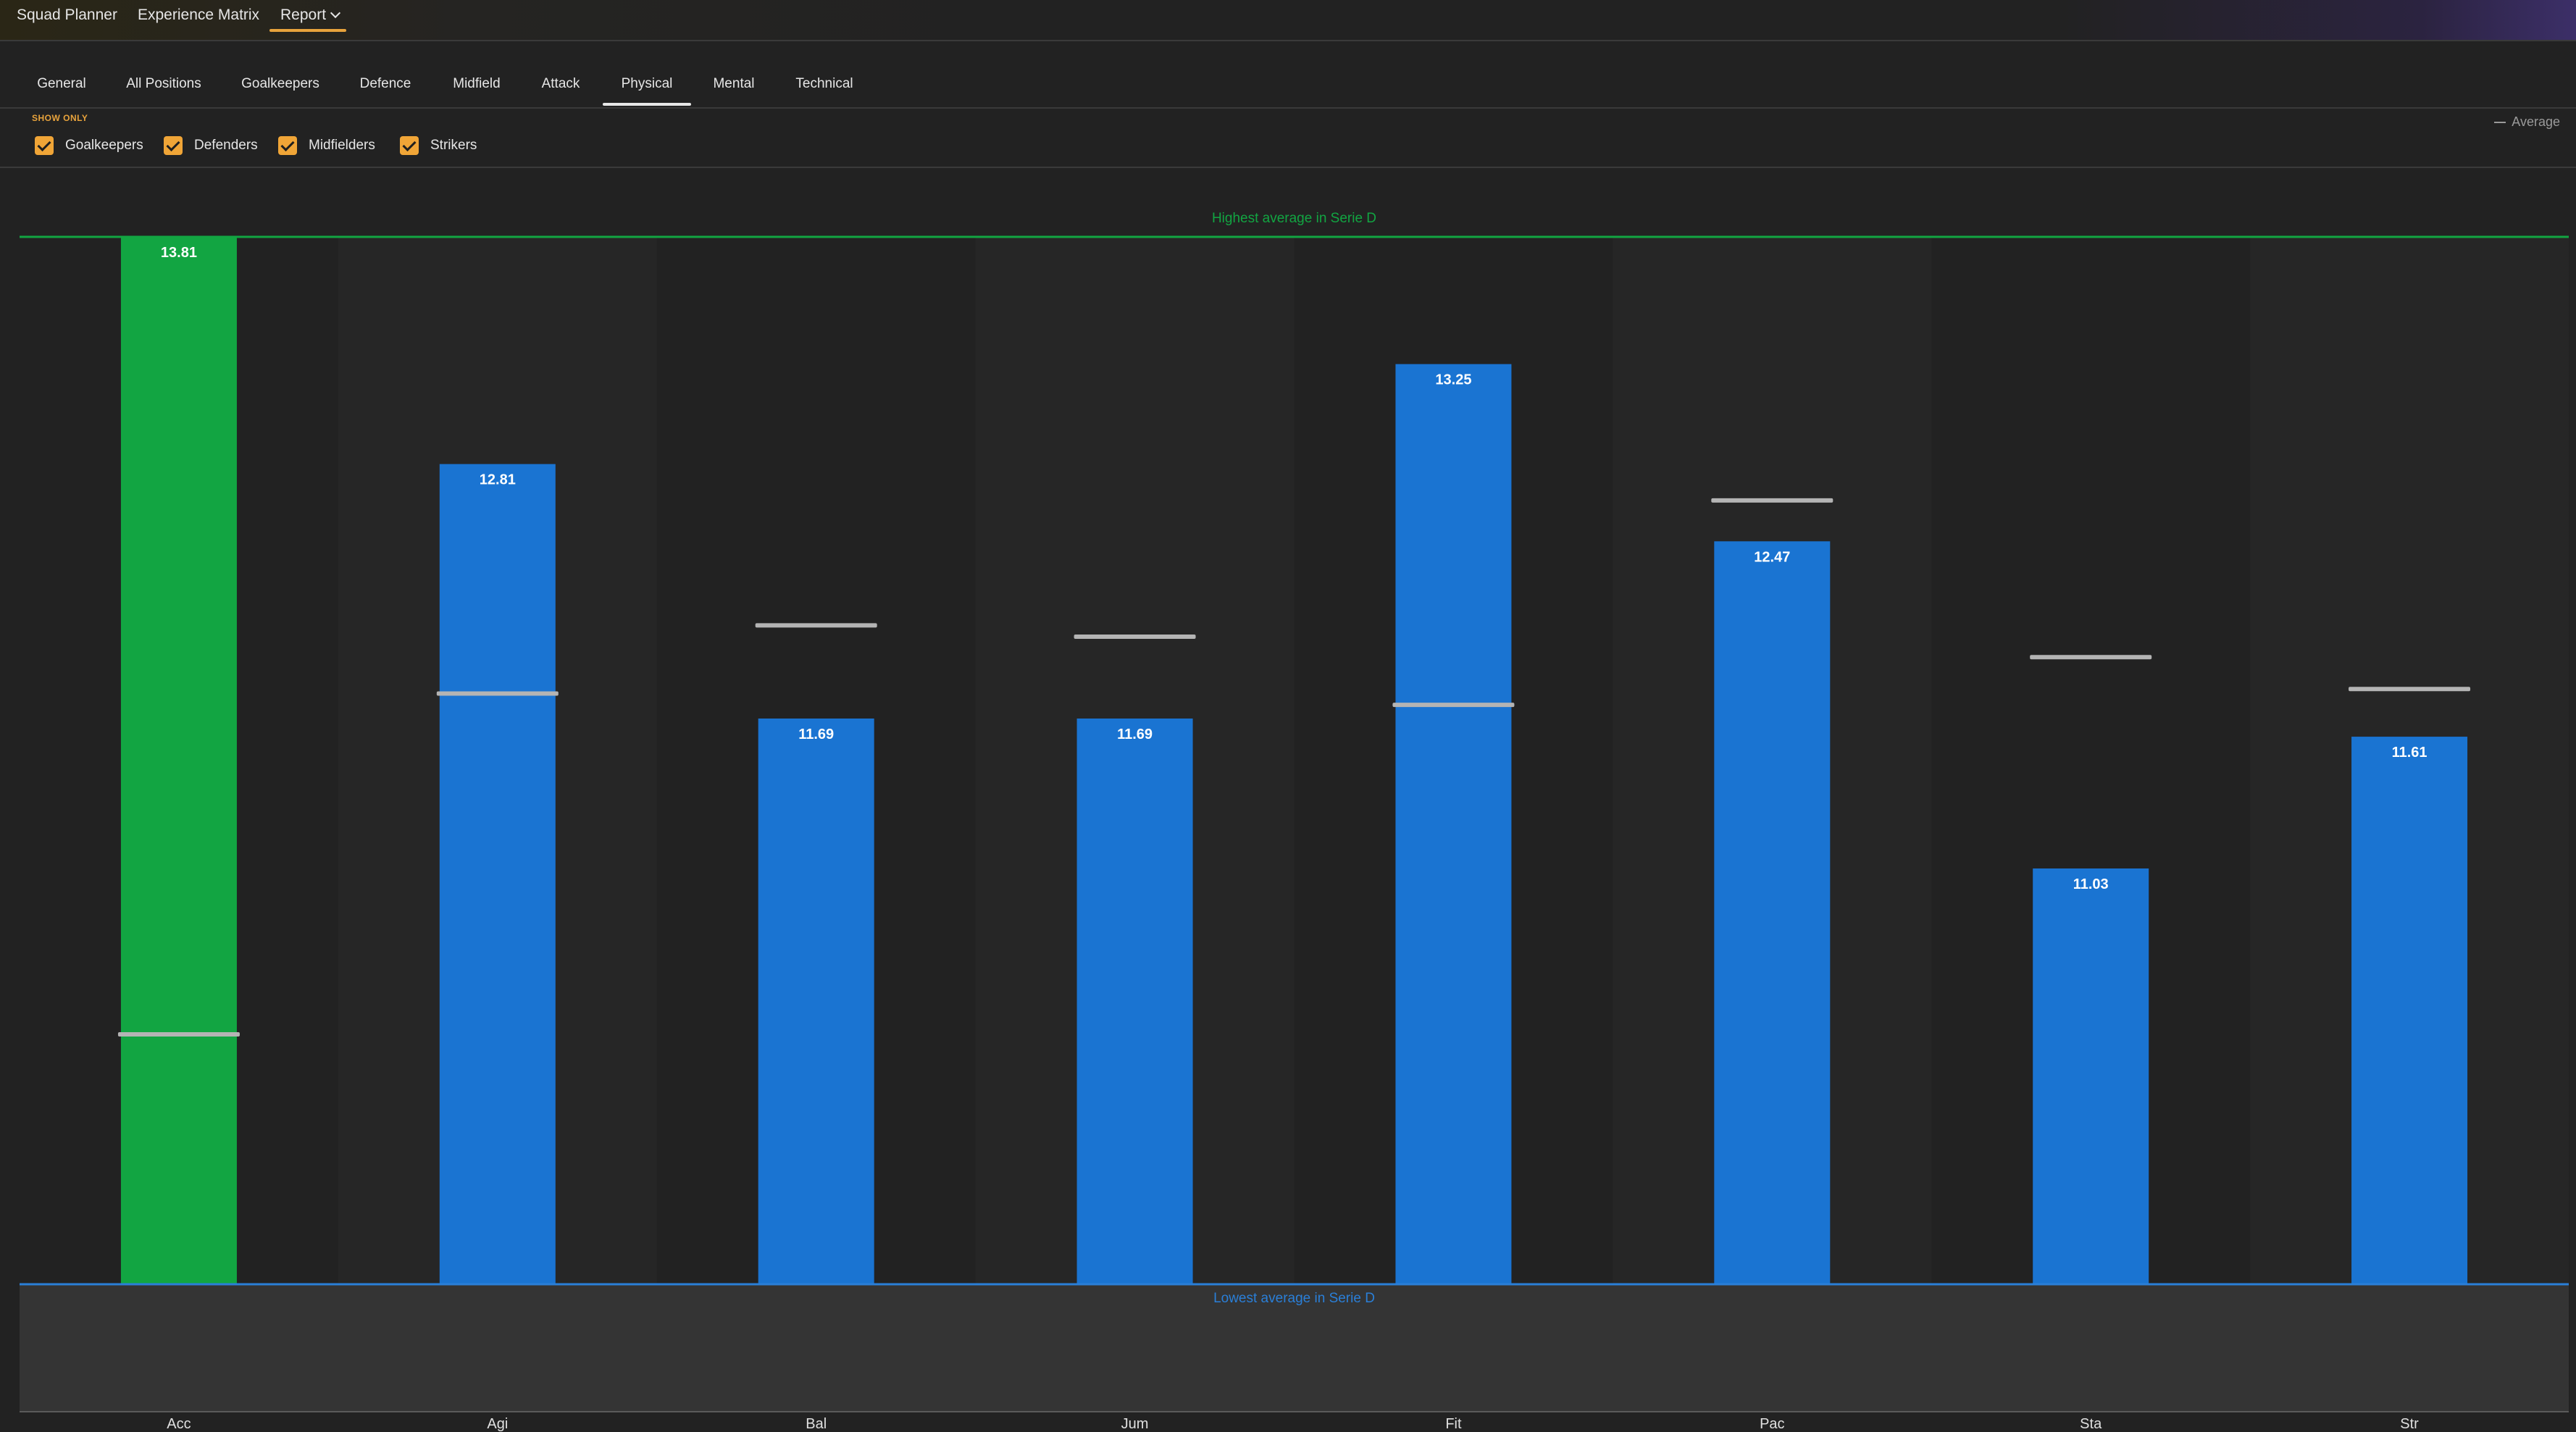  I want to click on filter-midfielders-label: Midfielders, so click(342, 146).